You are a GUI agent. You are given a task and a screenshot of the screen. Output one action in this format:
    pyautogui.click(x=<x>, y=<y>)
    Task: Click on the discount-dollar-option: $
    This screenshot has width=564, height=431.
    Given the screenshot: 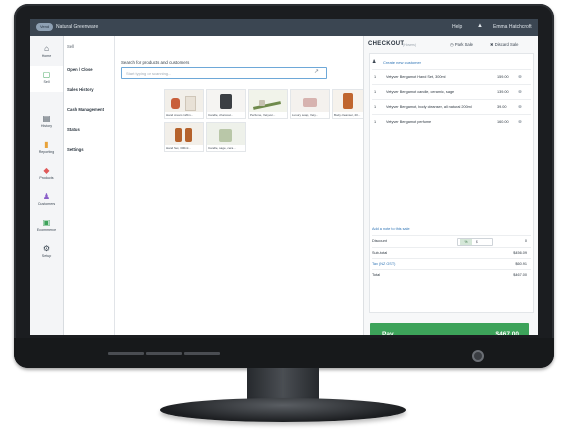 What is the action you would take?
    pyautogui.click(x=477, y=242)
    